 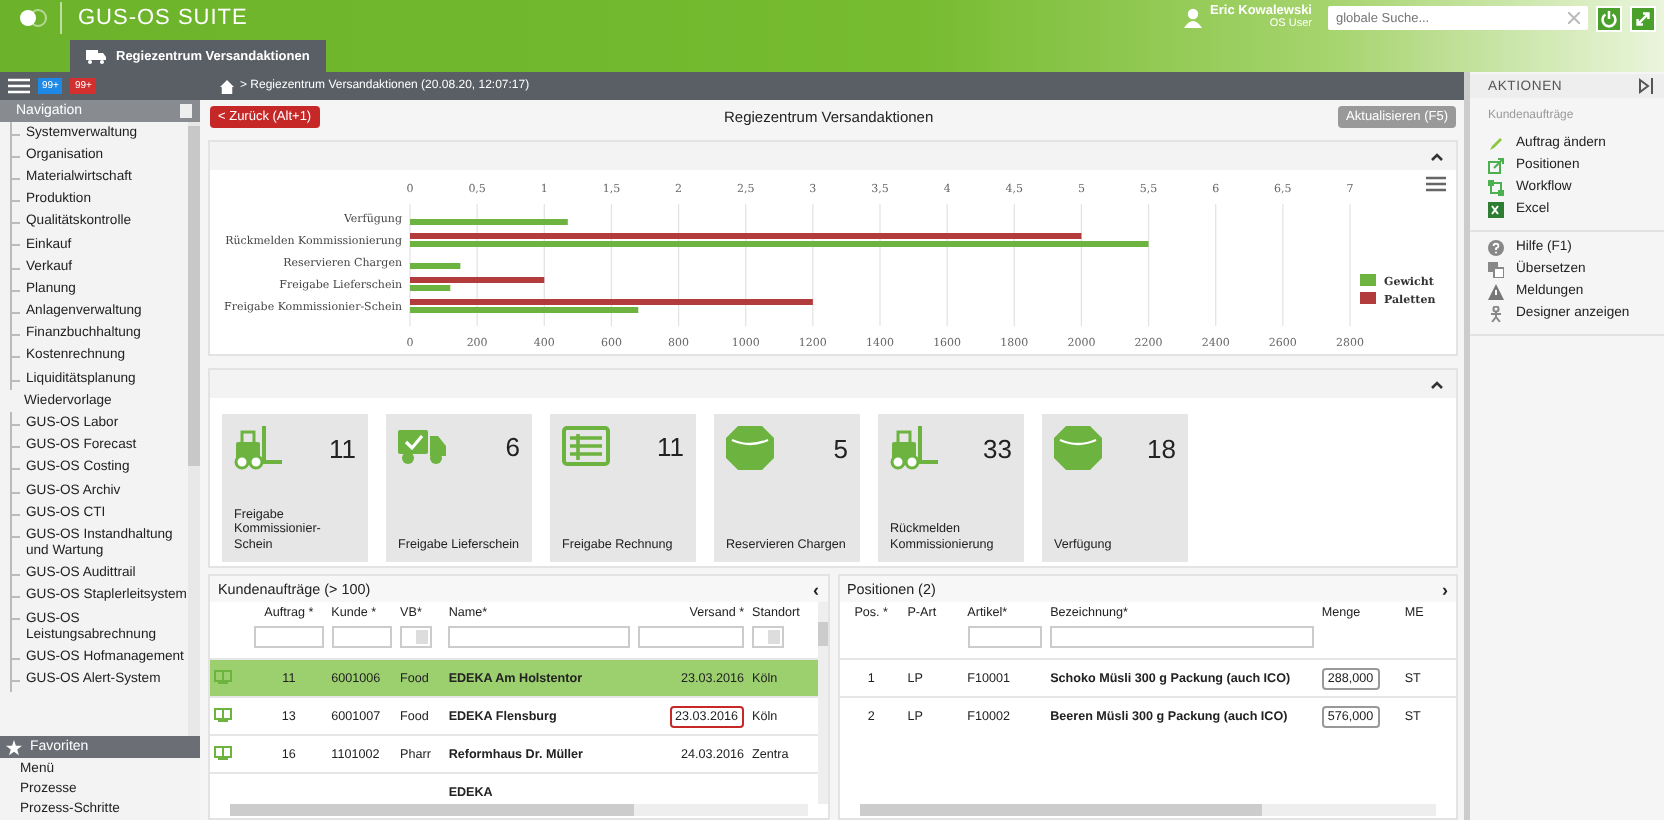 What do you see at coordinates (1496, 313) in the screenshot?
I see `person-icon` at bounding box center [1496, 313].